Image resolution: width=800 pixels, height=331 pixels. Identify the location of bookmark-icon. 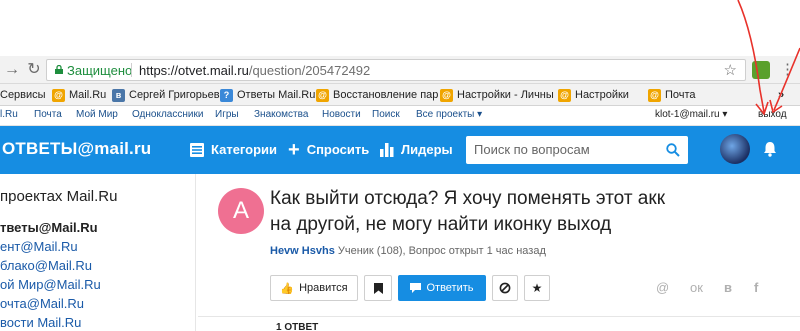
(378, 288).